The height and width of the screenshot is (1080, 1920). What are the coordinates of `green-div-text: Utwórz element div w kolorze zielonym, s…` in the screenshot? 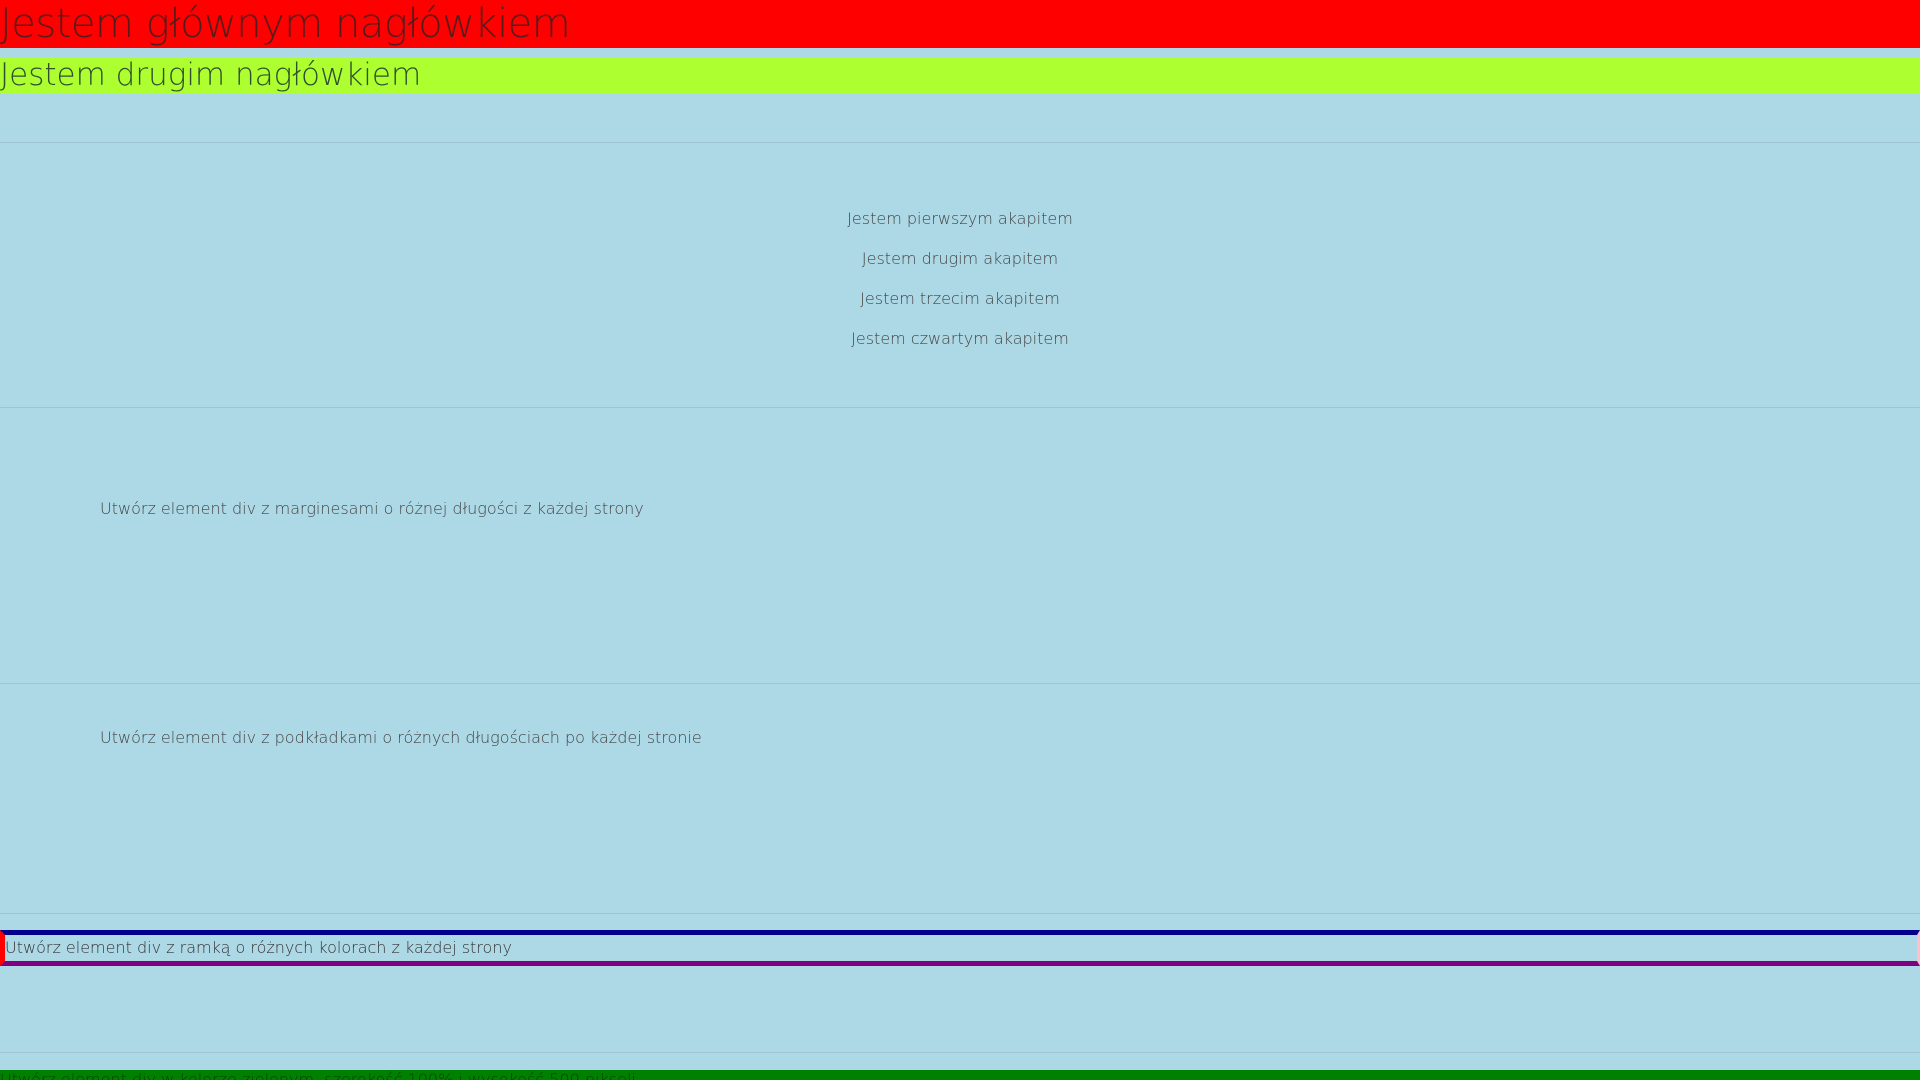 It's located at (318, 1075).